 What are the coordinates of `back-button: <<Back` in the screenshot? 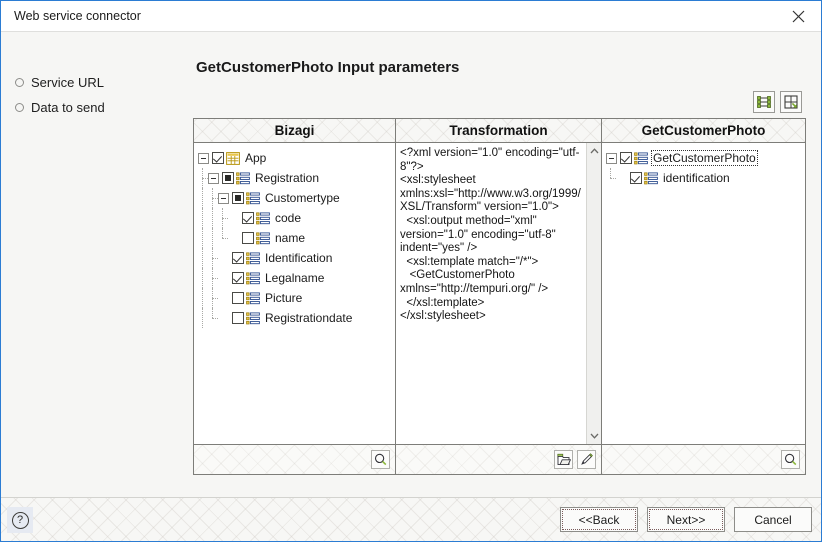 It's located at (599, 519).